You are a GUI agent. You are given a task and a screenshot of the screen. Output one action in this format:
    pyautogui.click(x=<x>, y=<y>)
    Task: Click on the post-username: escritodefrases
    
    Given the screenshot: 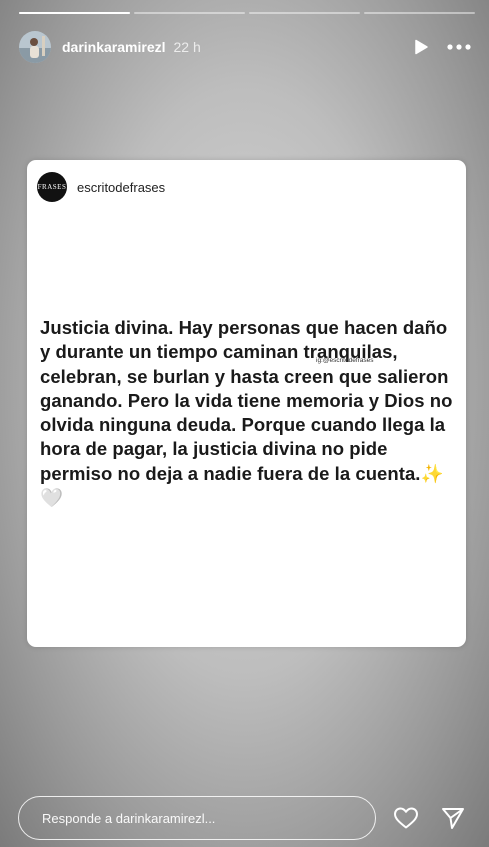 What is the action you would take?
    pyautogui.click(x=121, y=187)
    